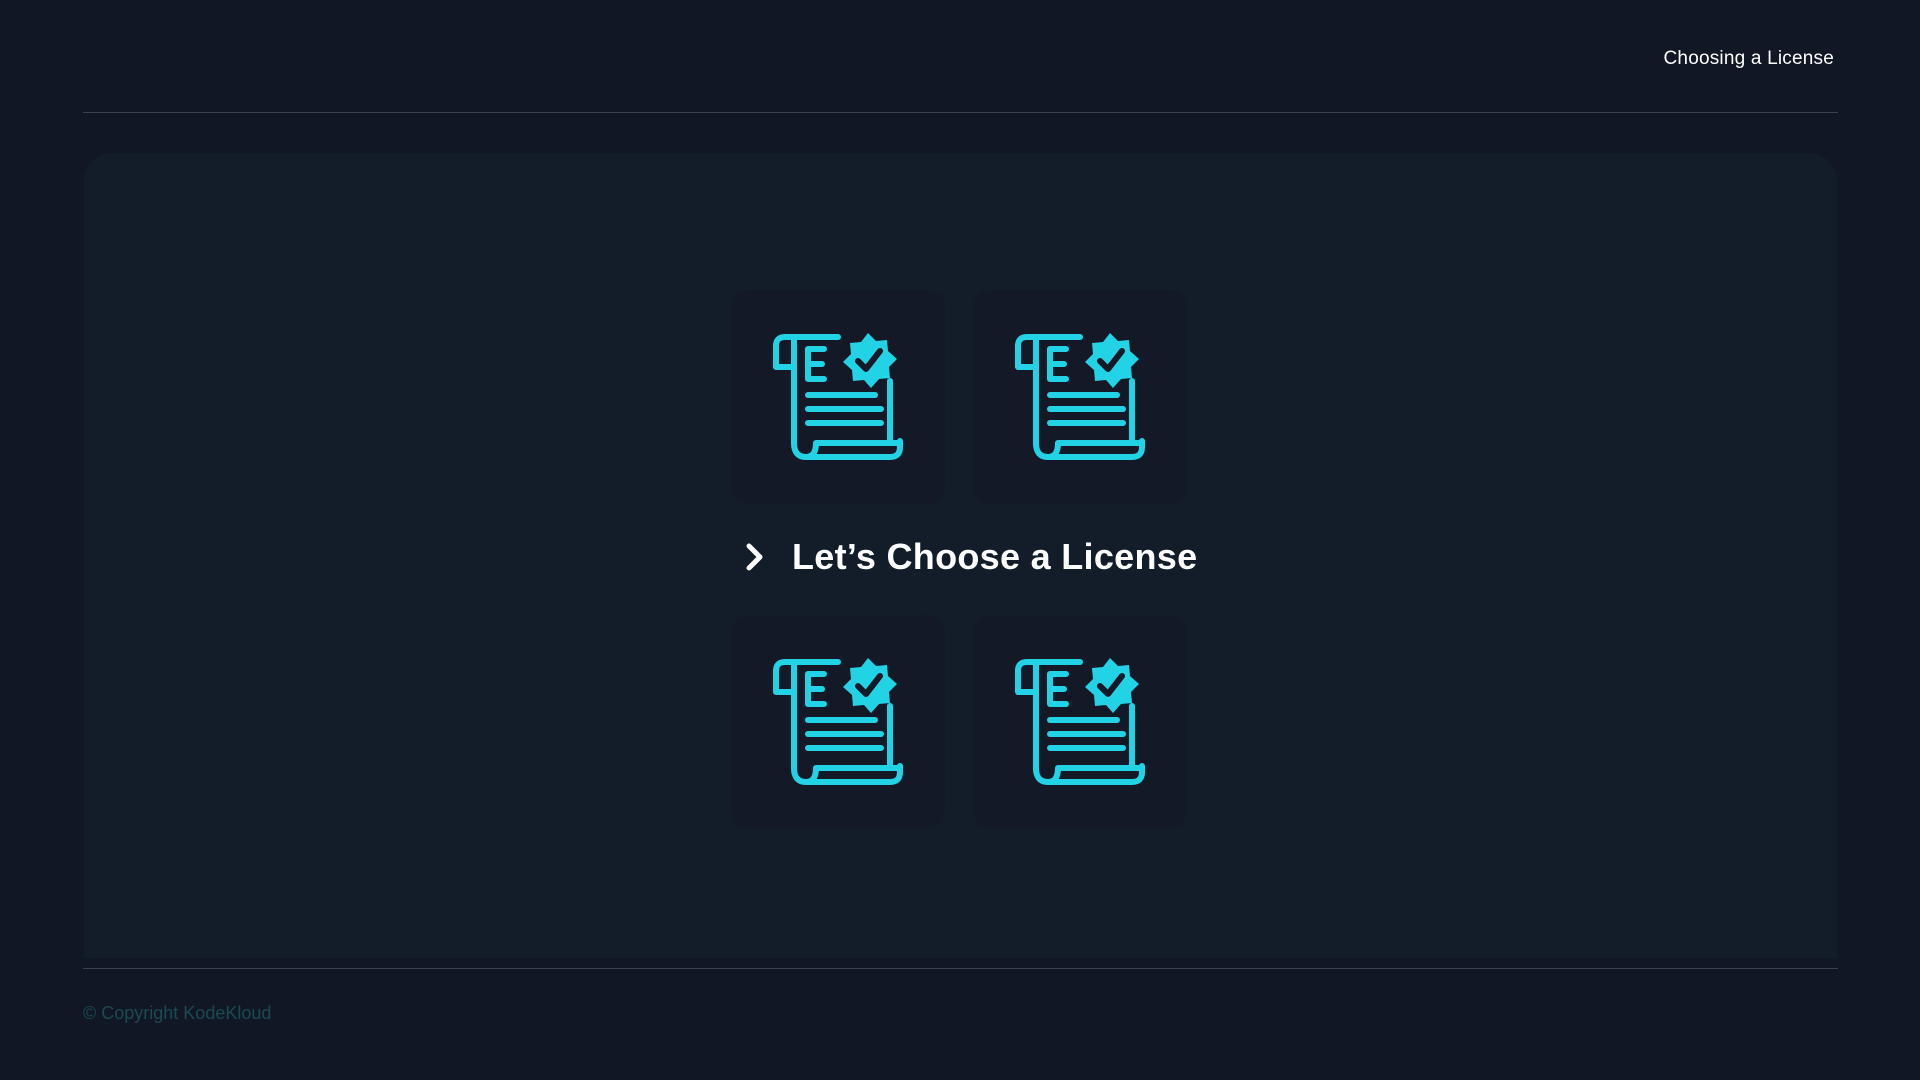 The image size is (1920, 1080). Describe the element at coordinates (960, 968) in the screenshot. I see `footer-divider` at that location.